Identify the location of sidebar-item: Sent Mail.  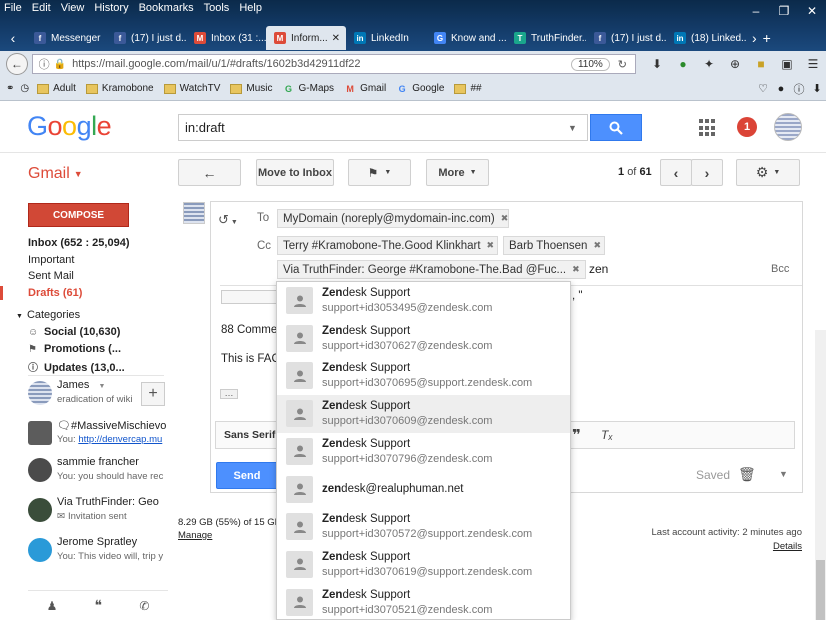
(98, 278).